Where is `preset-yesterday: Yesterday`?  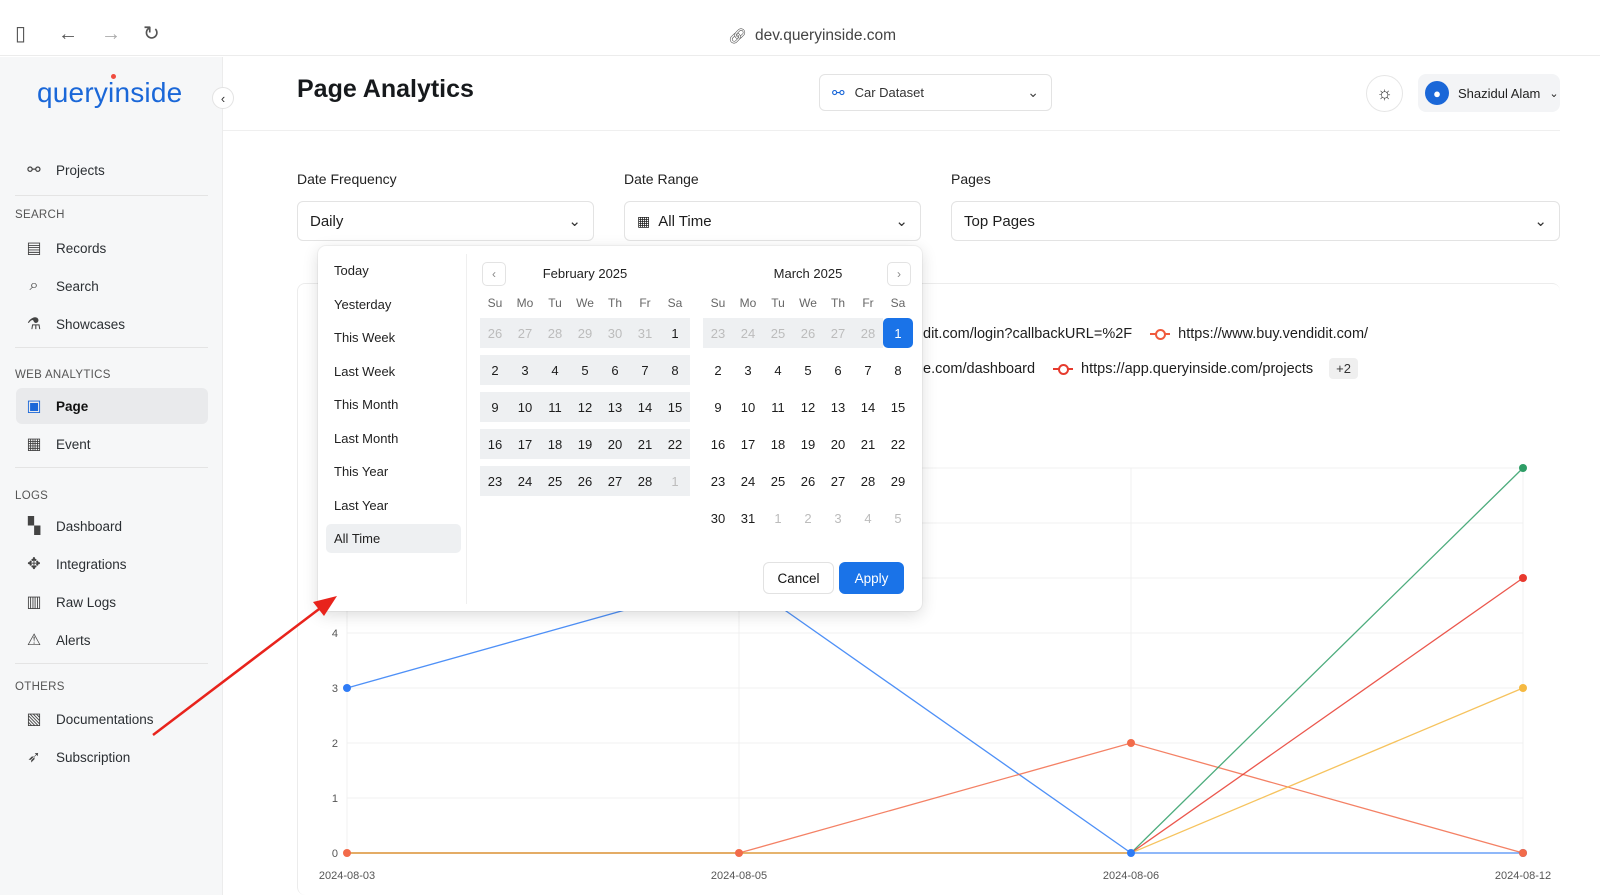
preset-yesterday: Yesterday is located at coordinates (393, 304).